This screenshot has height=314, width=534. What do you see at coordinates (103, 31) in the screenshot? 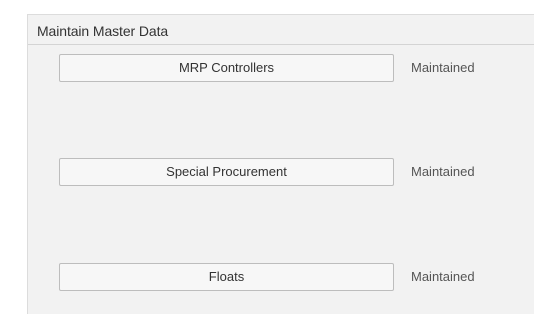
I see `section-title: Maintain Master Data` at bounding box center [103, 31].